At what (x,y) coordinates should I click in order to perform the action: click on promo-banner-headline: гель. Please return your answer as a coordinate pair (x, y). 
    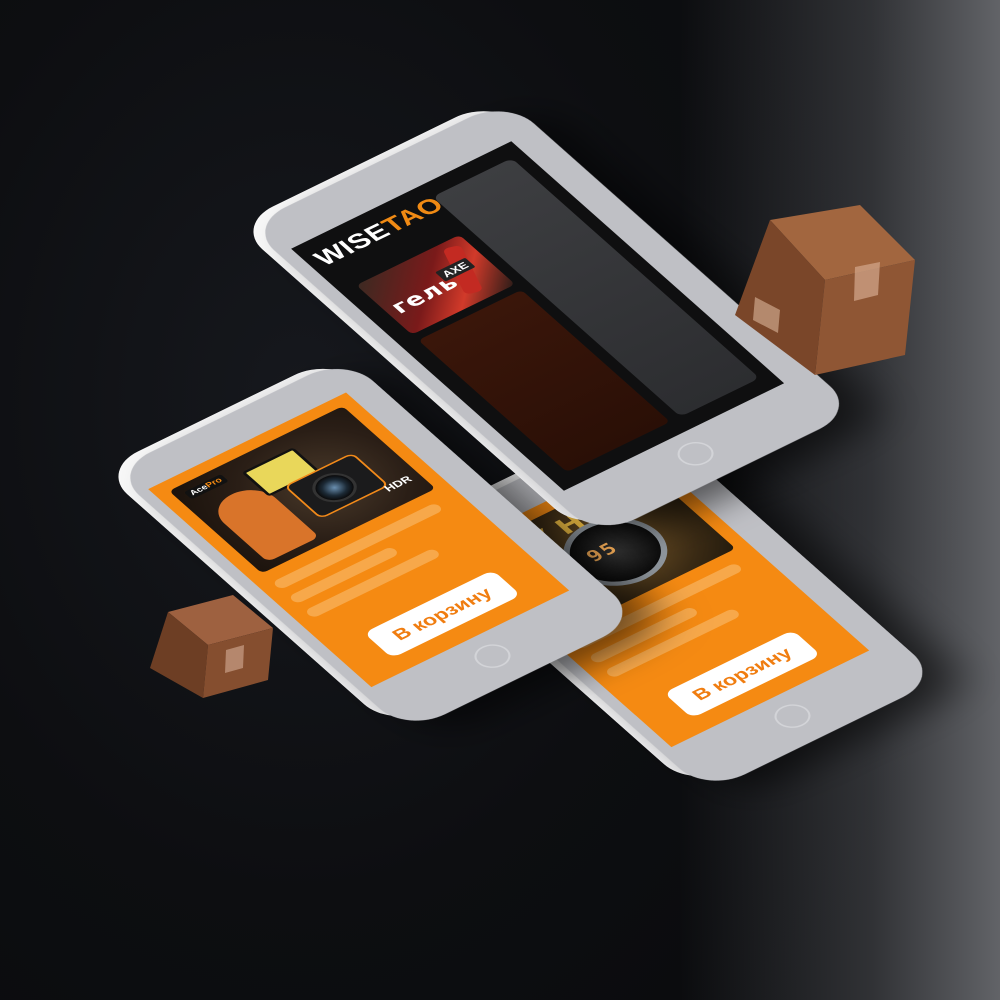
    Looking at the image, I should click on (425, 295).